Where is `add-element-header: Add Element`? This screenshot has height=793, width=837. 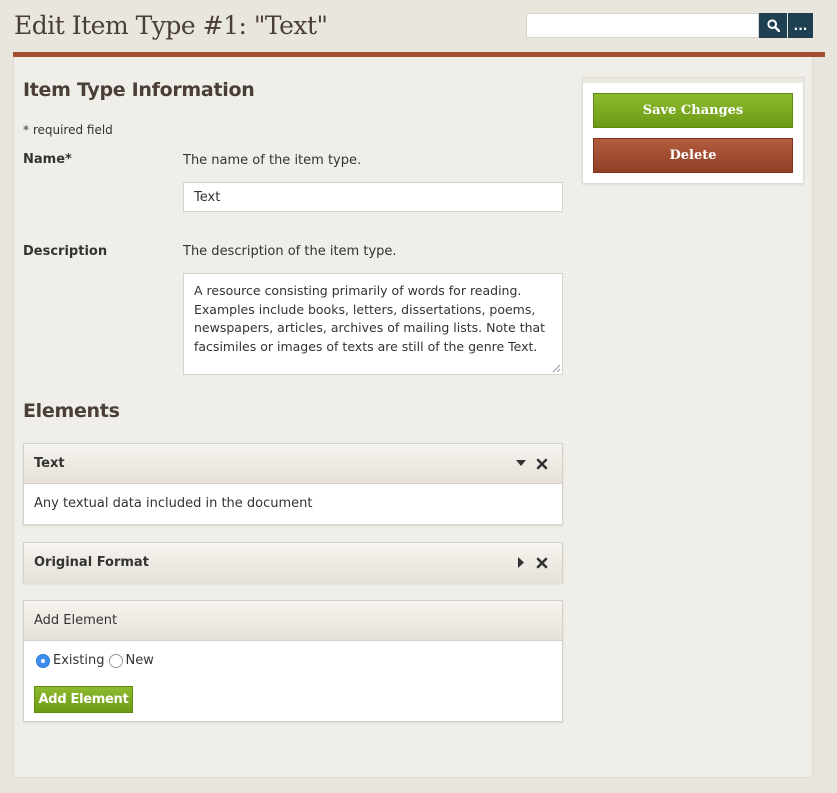
add-element-header: Add Element is located at coordinates (293, 621).